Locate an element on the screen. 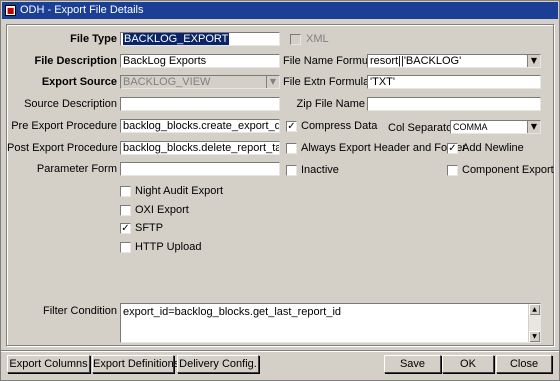 The image size is (560, 381). export-source-field: BACKLOG_VIEW ▼ is located at coordinates (200, 82).